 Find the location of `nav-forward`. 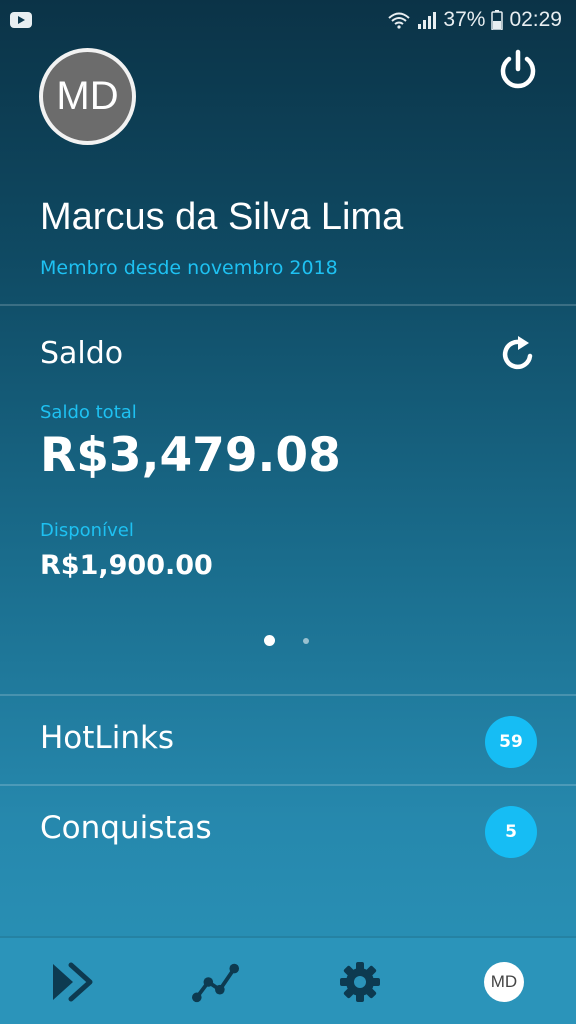

nav-forward is located at coordinates (72, 982).